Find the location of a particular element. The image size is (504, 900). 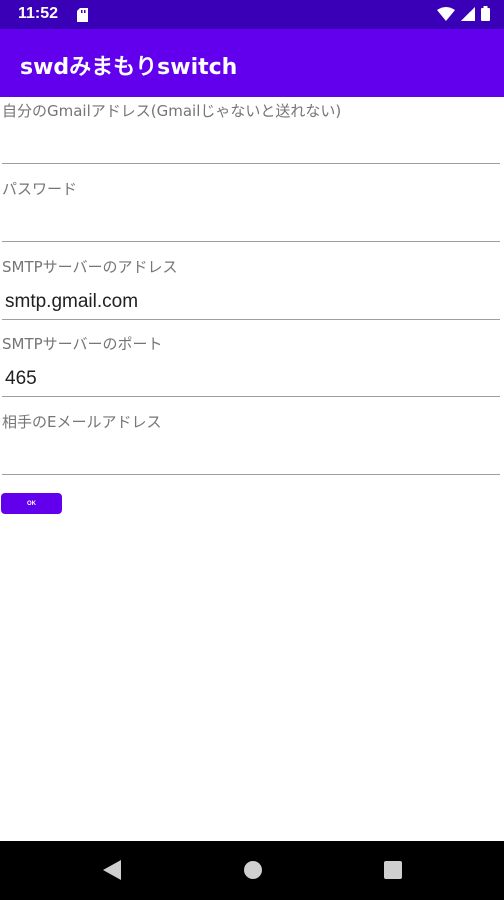

ok-button: OK is located at coordinates (31, 503).